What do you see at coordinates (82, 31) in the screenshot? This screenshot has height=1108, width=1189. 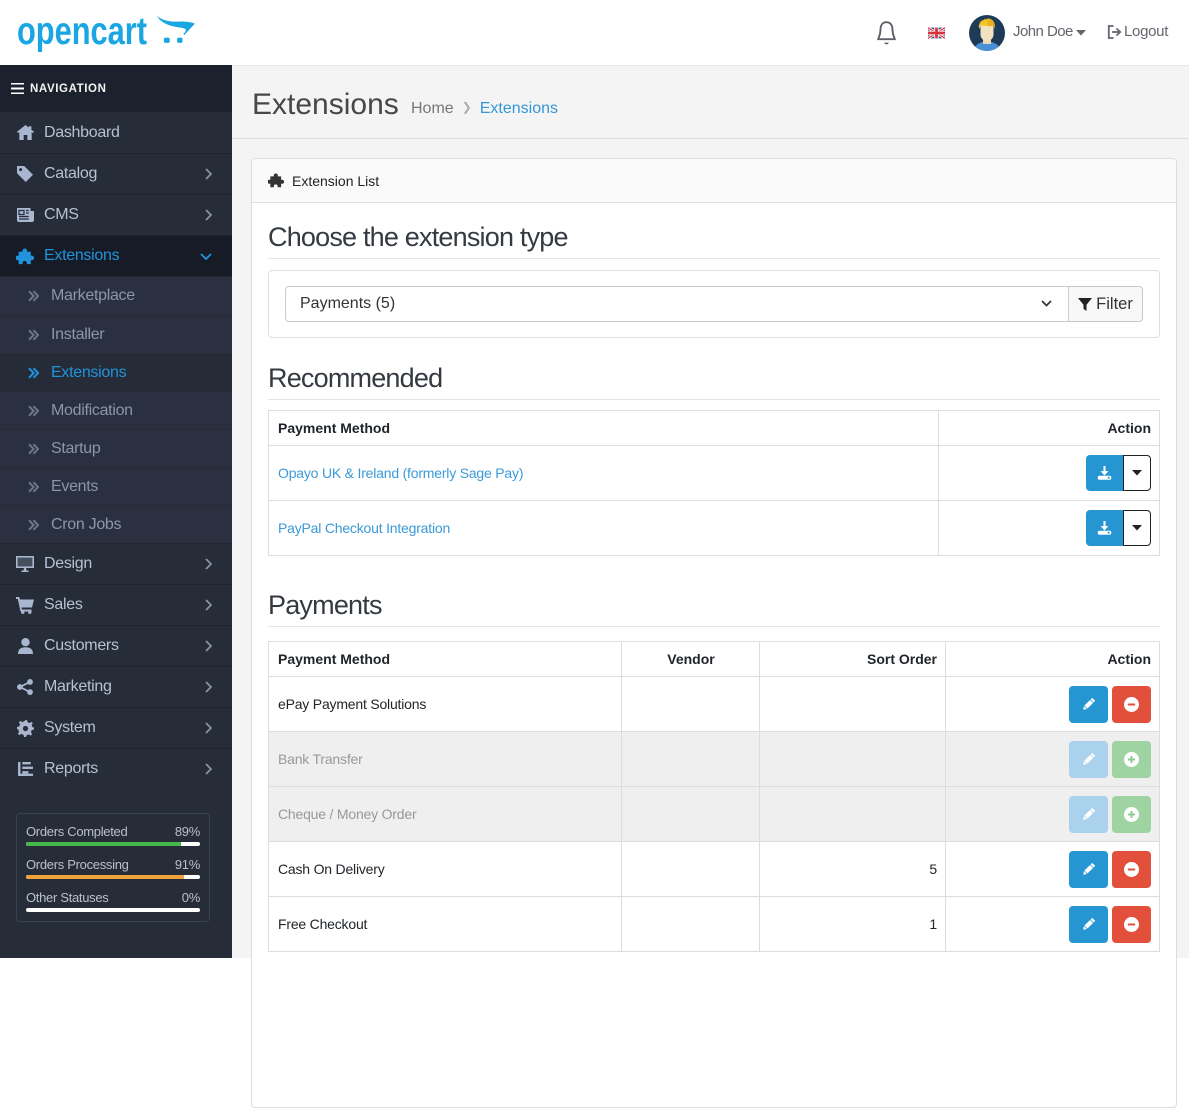 I see `svg-text: opencart` at bounding box center [82, 31].